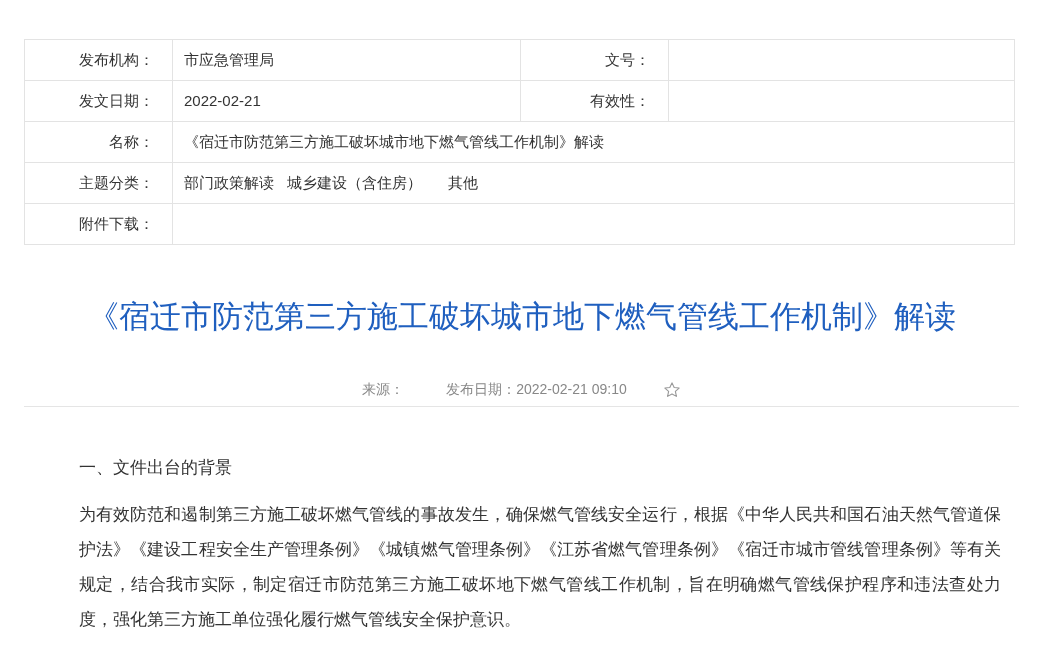  What do you see at coordinates (98, 224) in the screenshot?
I see `field-label: 附件下载：` at bounding box center [98, 224].